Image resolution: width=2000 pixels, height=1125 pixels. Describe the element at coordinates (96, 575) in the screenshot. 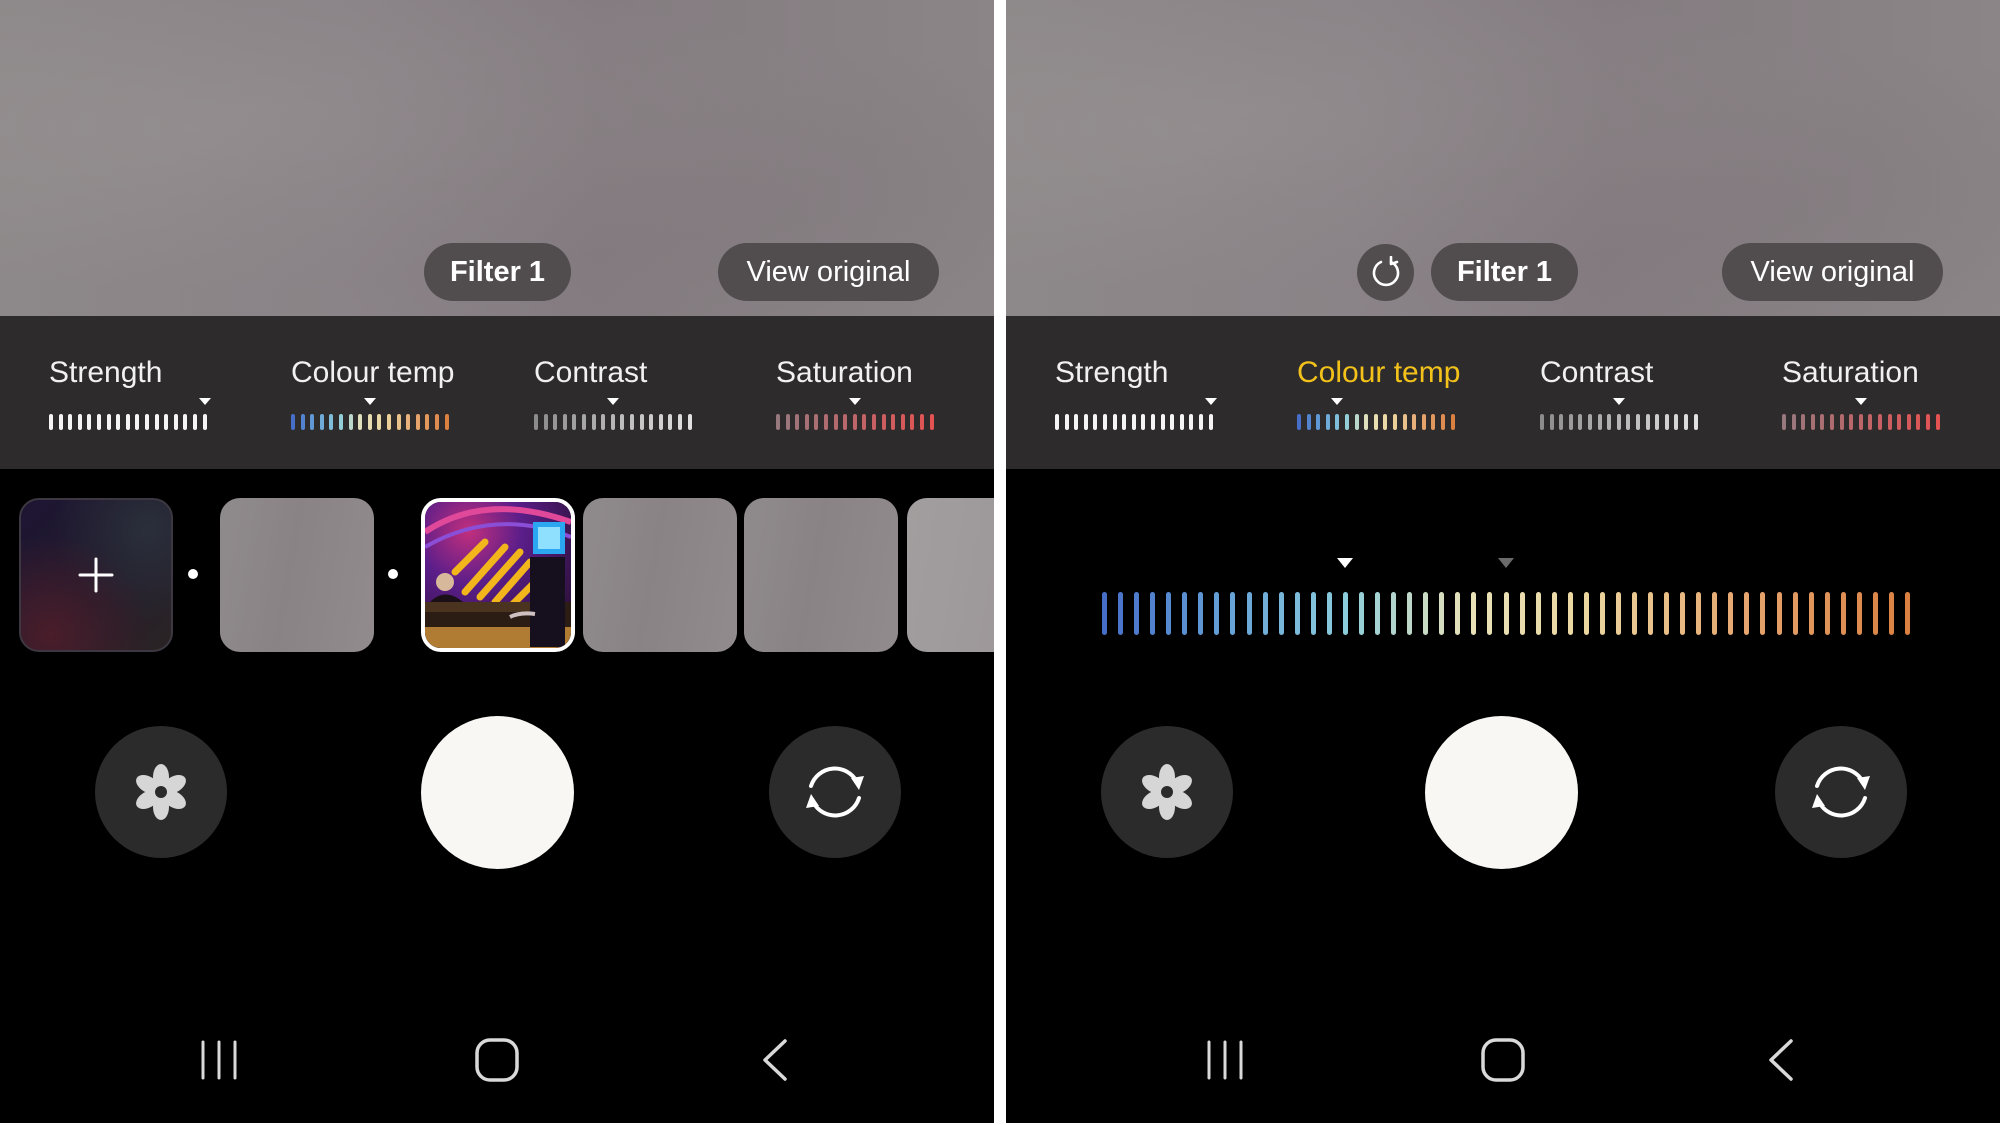

I see `add-filter-button` at that location.